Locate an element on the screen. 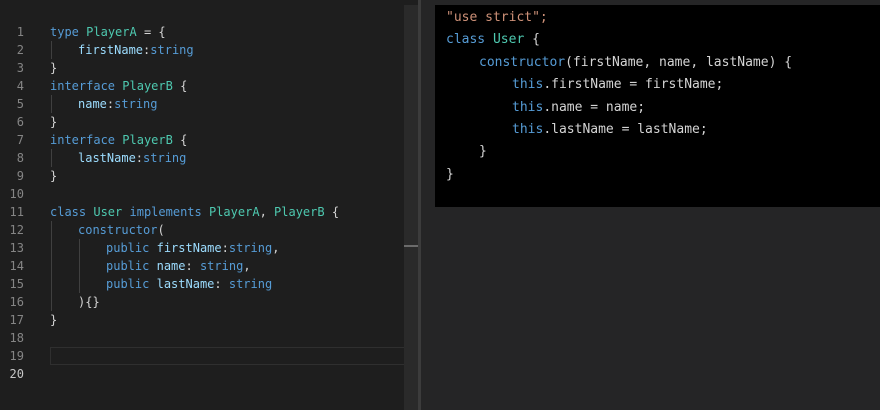 The height and width of the screenshot is (410, 880). editor-line: 9 lastName:string is located at coordinates (202, 166).